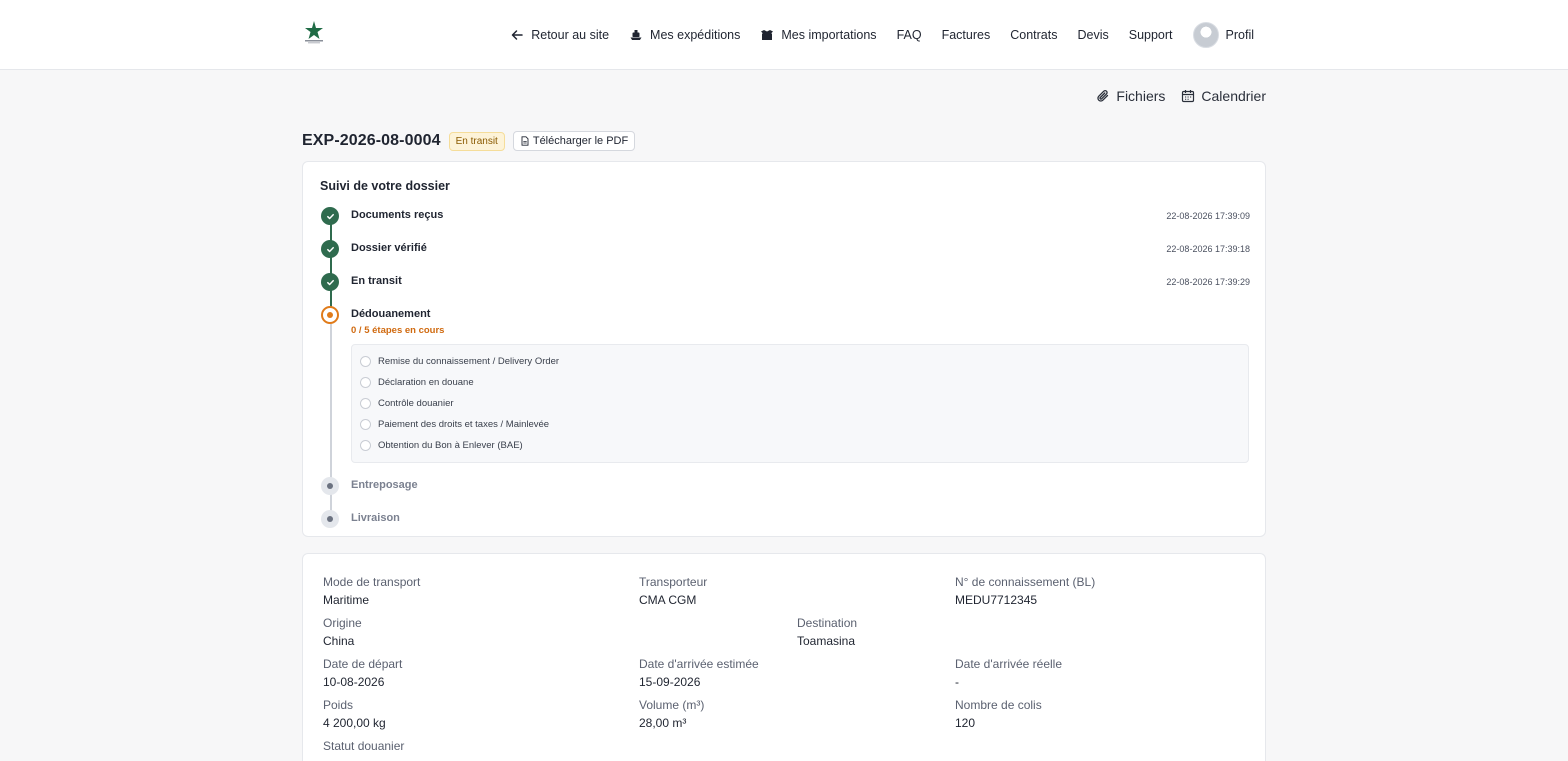 The height and width of the screenshot is (761, 1568). What do you see at coordinates (695, 35) in the screenshot?
I see `nav-shipments-label: Mes expéditions` at bounding box center [695, 35].